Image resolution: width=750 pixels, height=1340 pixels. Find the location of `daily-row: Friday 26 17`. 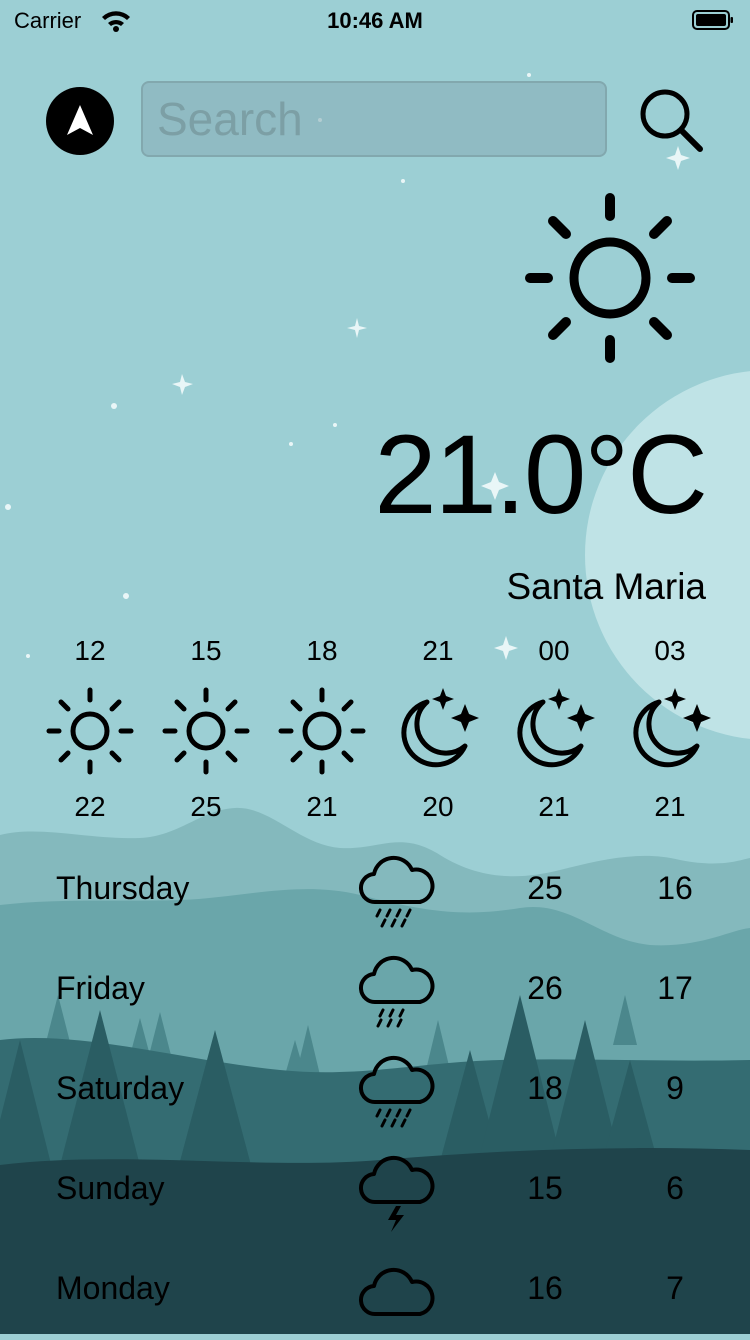

daily-row: Friday 26 17 is located at coordinates (375, 990).